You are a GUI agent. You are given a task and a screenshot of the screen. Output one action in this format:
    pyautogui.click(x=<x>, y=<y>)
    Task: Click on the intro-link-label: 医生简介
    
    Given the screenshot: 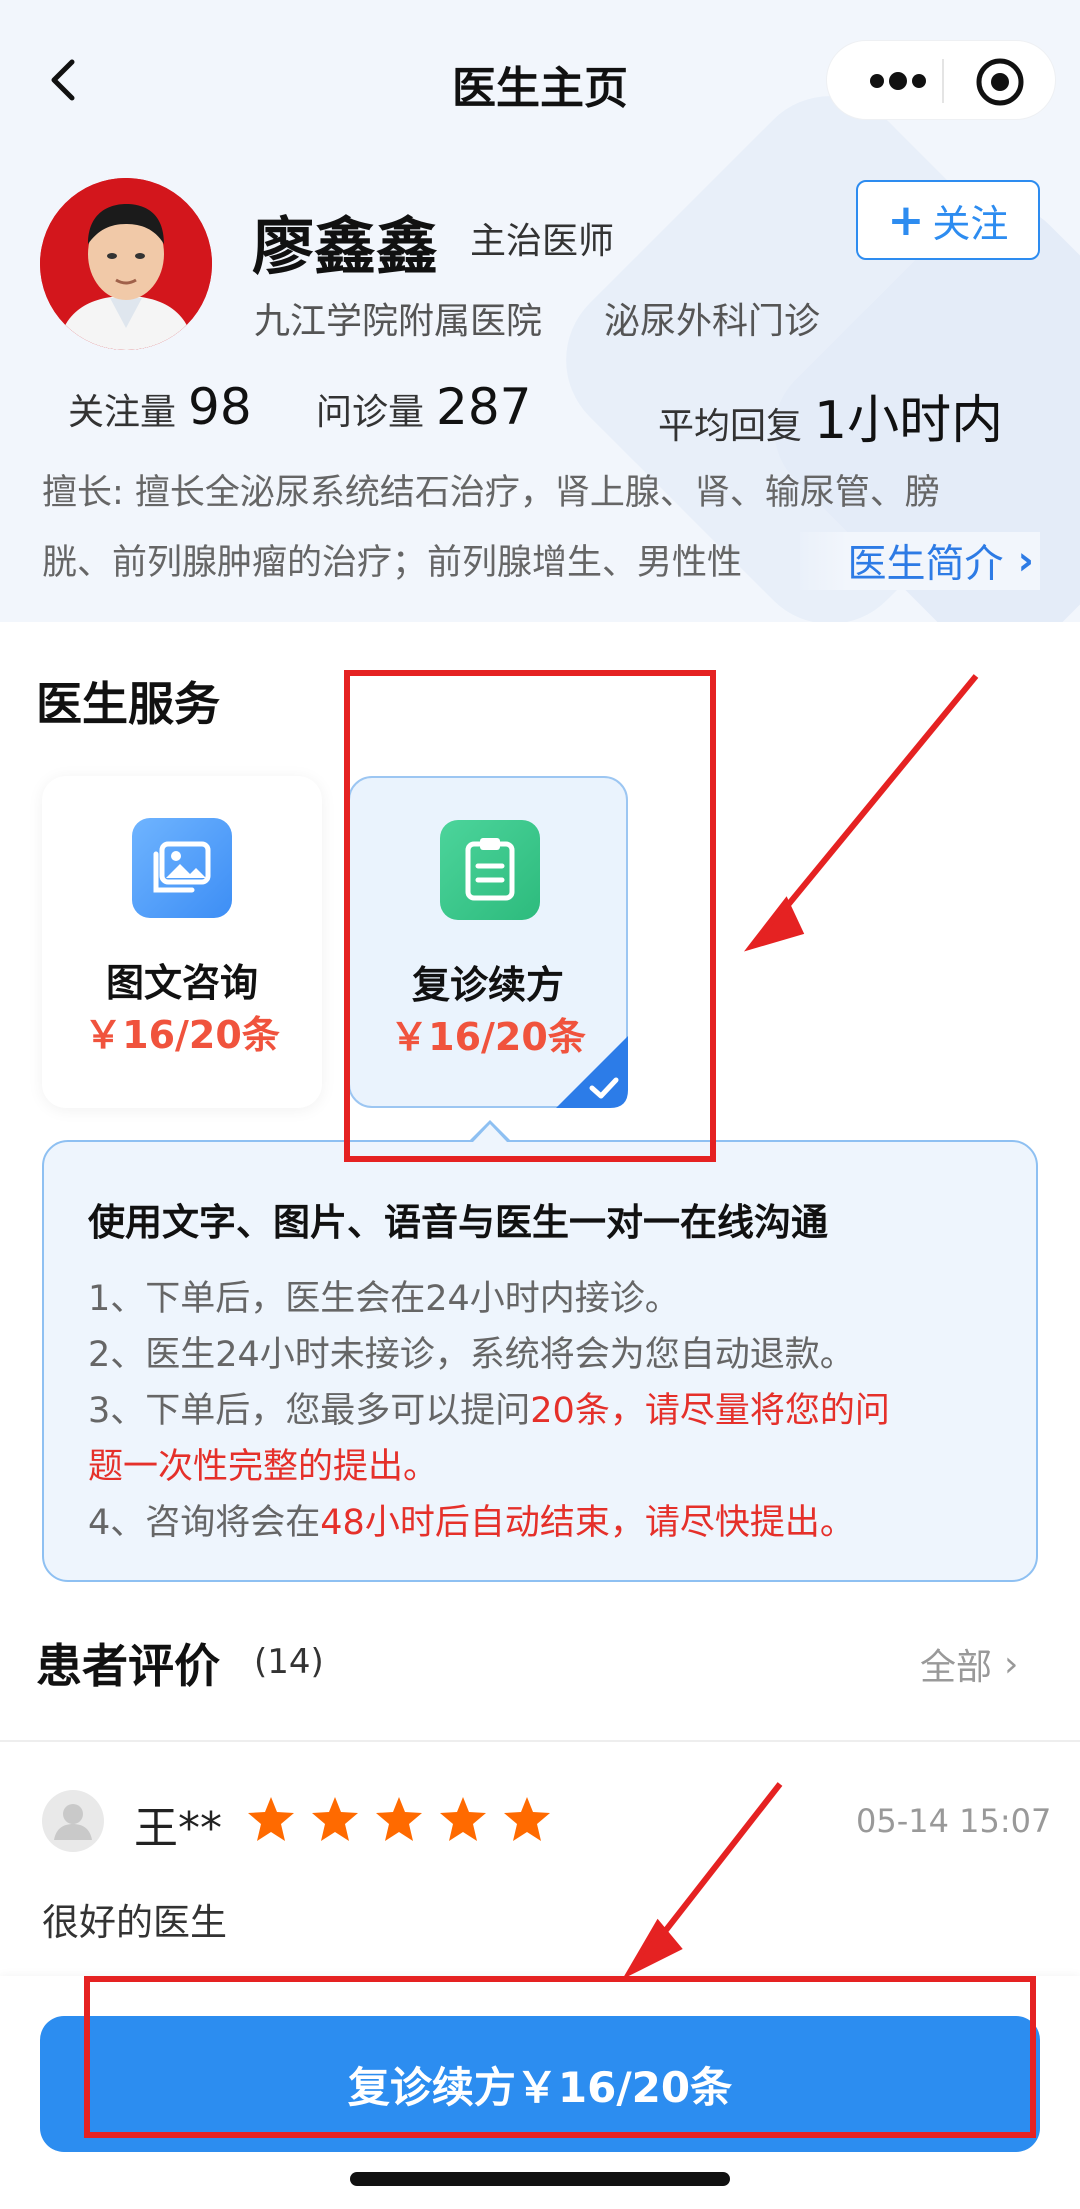 What is the action you would take?
    pyautogui.click(x=925, y=564)
    